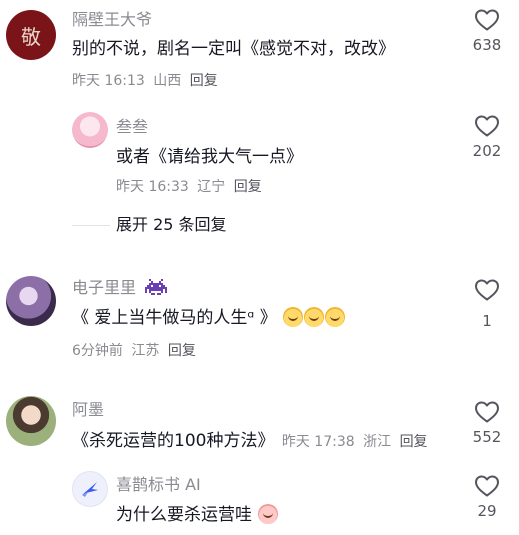 Image resolution: width=519 pixels, height=535 pixels. What do you see at coordinates (171, 225) in the screenshot?
I see `expand-replies-button: 展开 25 条回复` at bounding box center [171, 225].